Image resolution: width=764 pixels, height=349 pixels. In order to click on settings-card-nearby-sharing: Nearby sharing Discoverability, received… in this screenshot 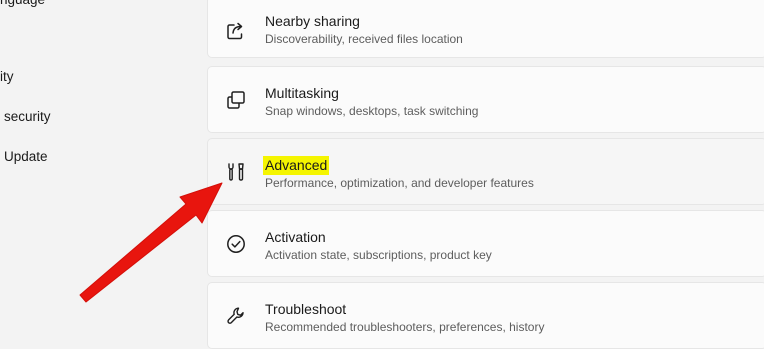, I will do `click(485, 29)`.